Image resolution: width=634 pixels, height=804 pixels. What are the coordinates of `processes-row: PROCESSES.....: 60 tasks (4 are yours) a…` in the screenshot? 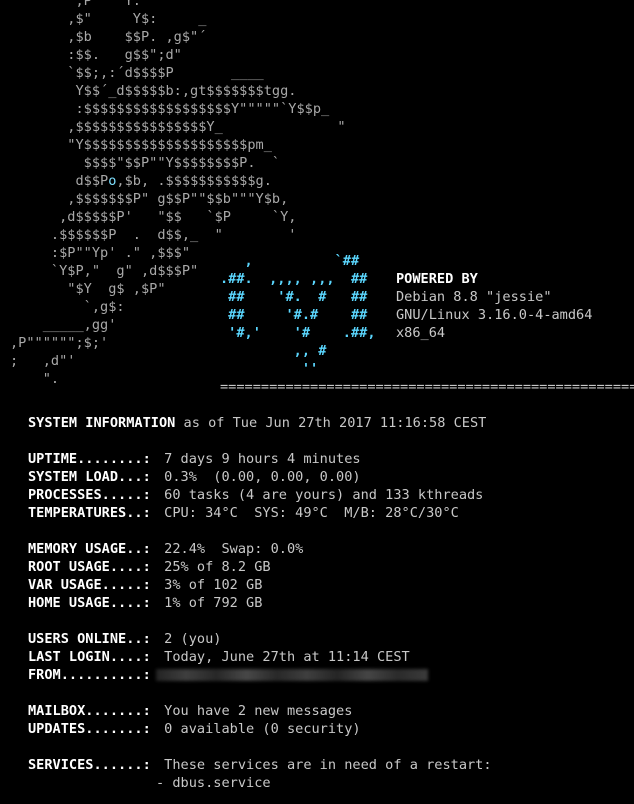 It's located at (328, 495).